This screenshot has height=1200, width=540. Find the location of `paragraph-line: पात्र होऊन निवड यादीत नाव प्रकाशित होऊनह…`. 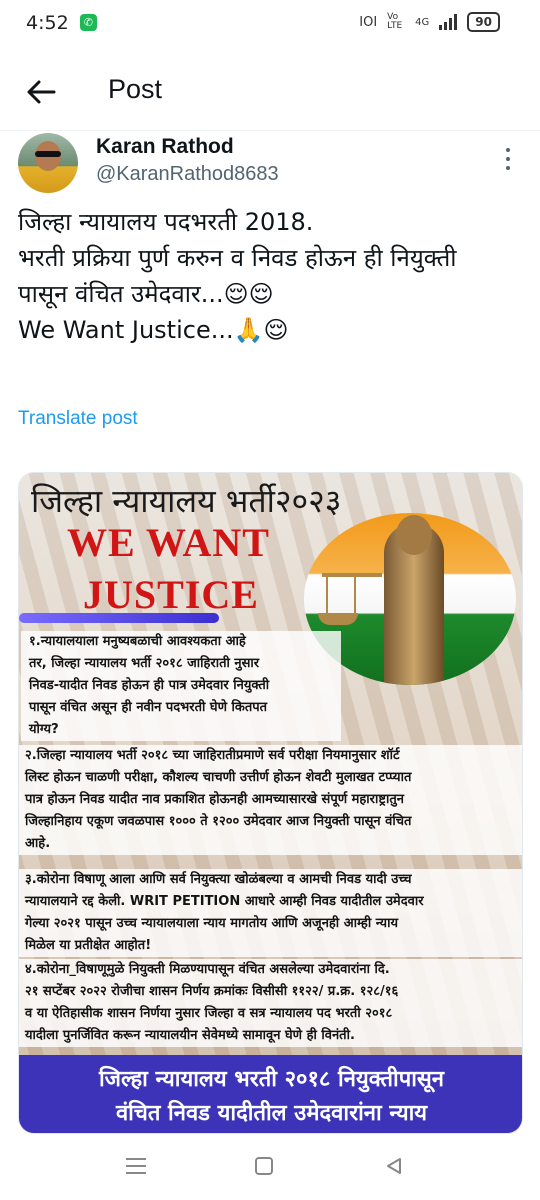

paragraph-line: पात्र होऊन निवड यादीत नाव प्रकाशित होऊनह… is located at coordinates (270, 800).